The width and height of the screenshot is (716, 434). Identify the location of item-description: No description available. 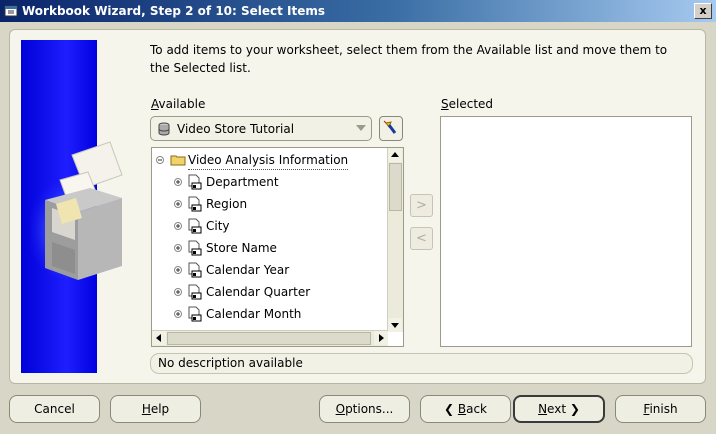
(421, 363).